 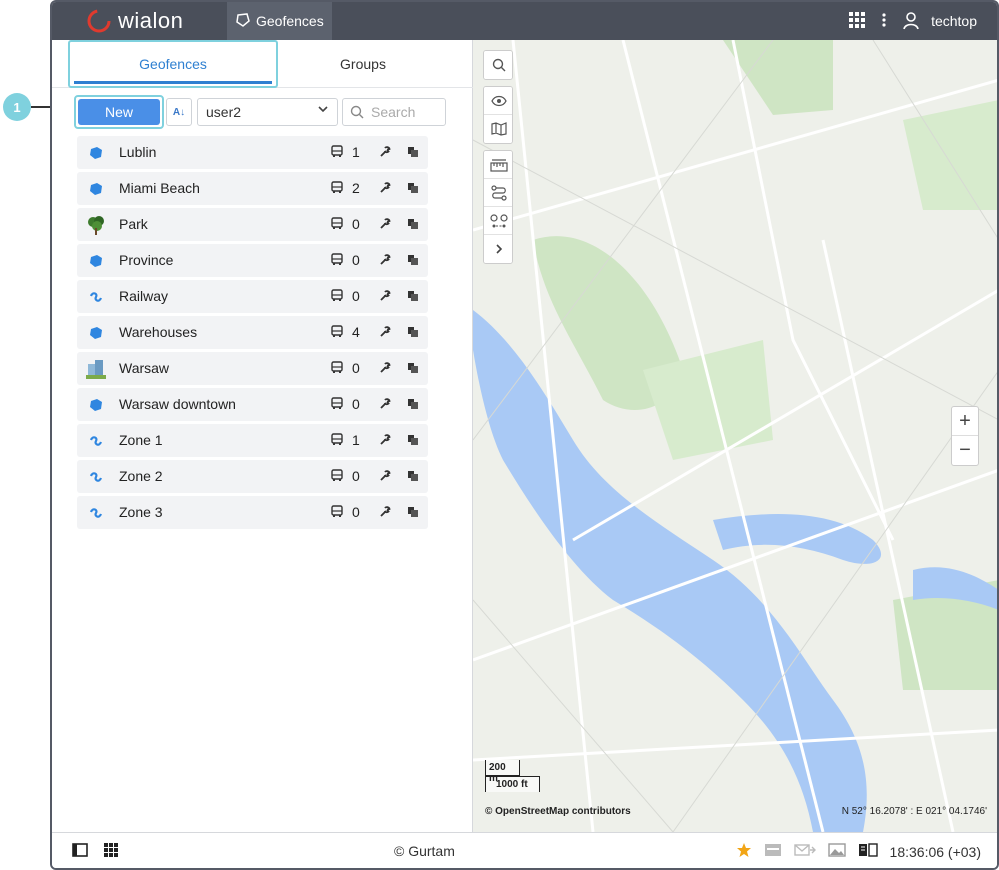 What do you see at coordinates (868, 851) in the screenshot?
I see `book-icon` at bounding box center [868, 851].